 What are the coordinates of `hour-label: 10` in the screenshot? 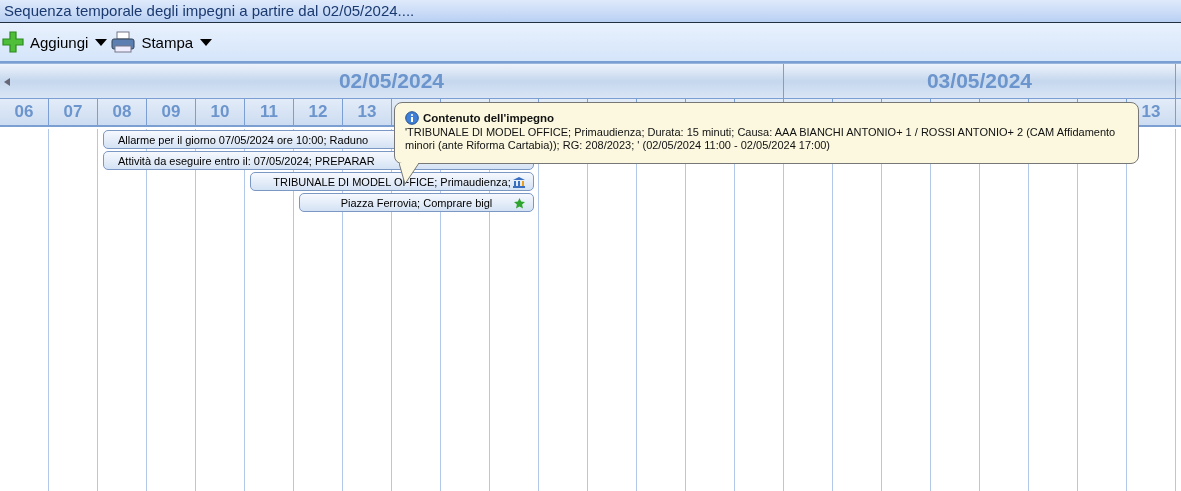 It's located at (220, 112).